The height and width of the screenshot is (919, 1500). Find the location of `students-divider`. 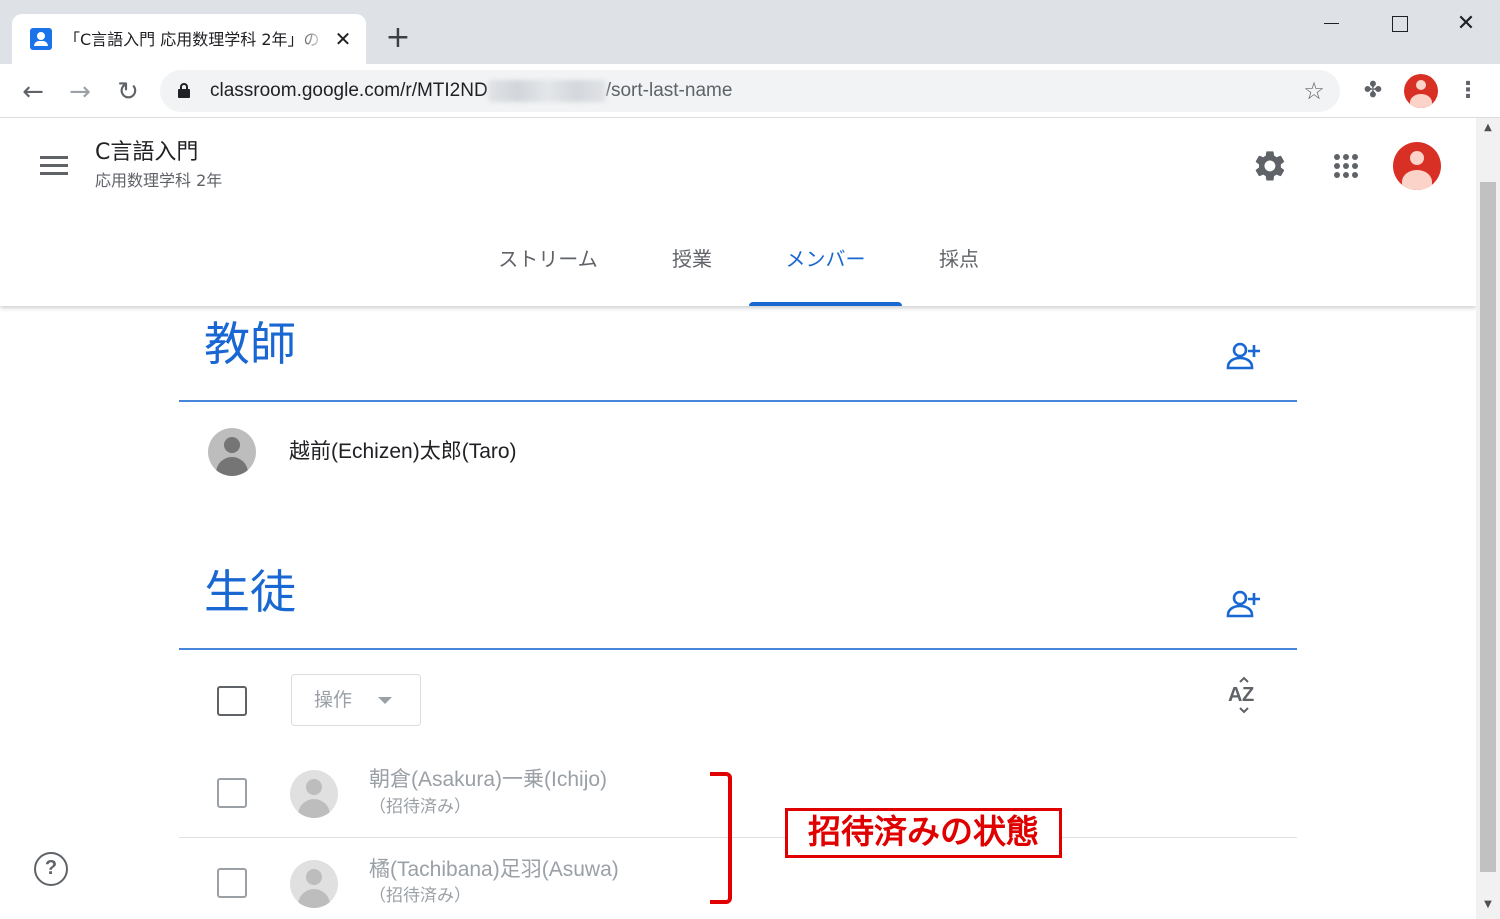

students-divider is located at coordinates (738, 649).